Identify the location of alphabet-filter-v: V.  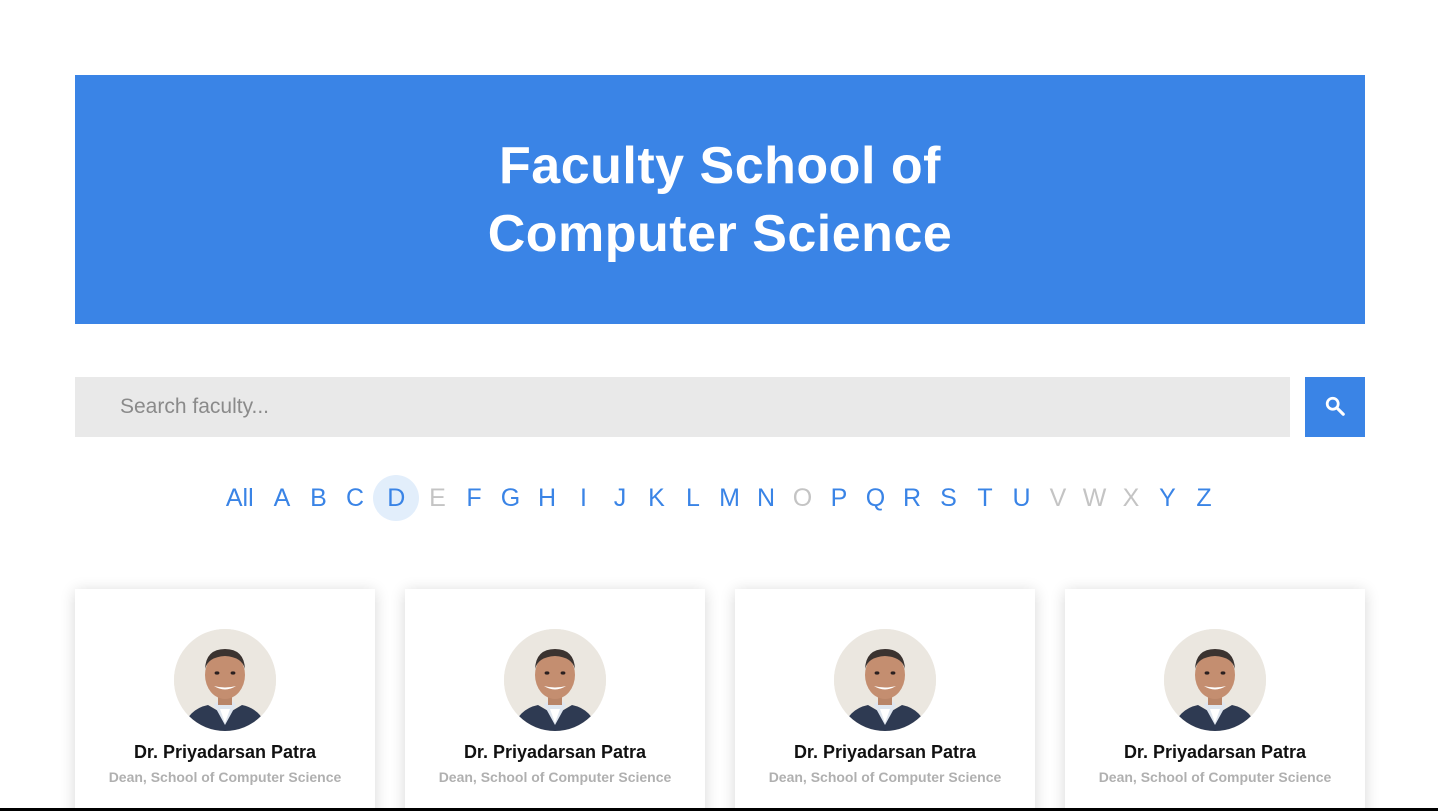
(1058, 497).